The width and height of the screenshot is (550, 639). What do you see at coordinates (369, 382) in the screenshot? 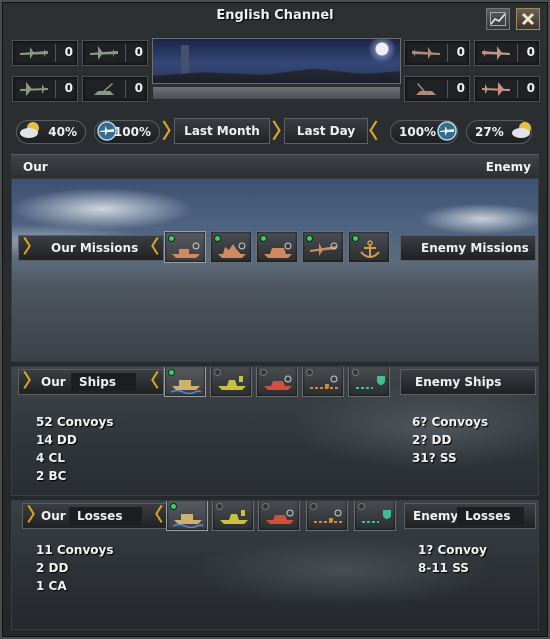
I see `tab-ships-shield` at bounding box center [369, 382].